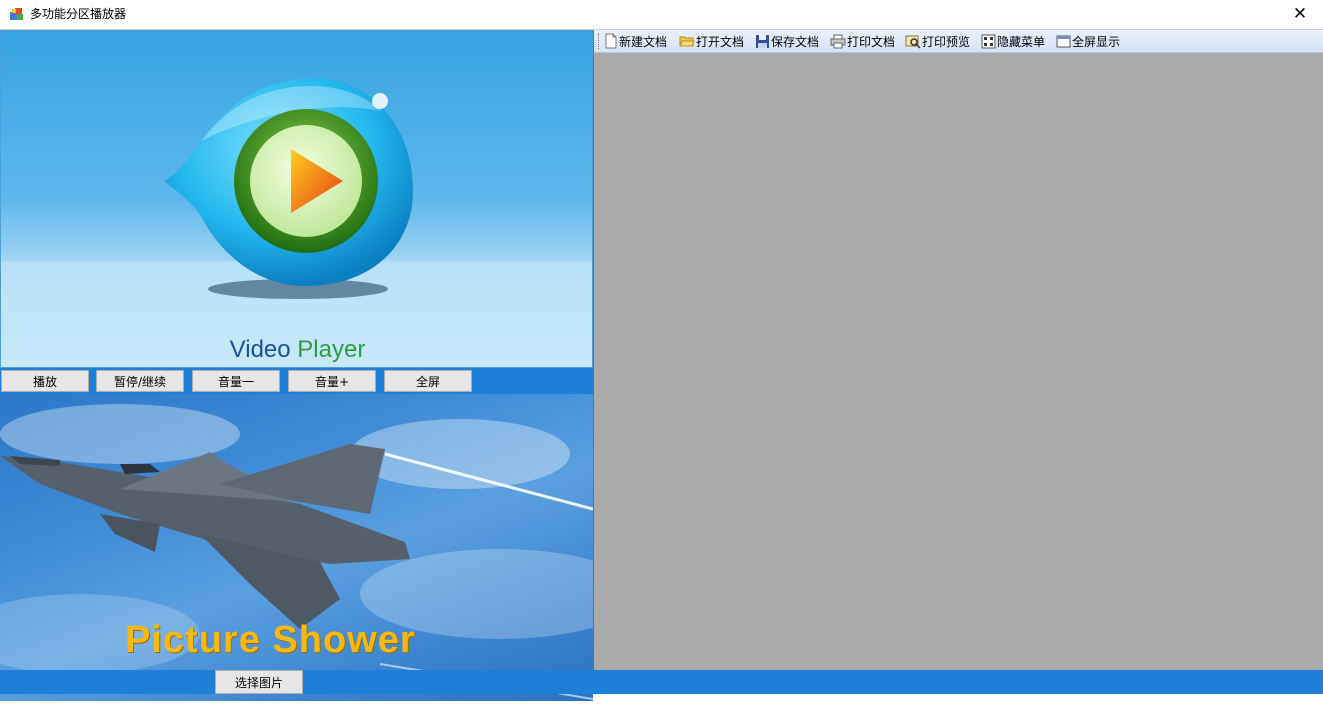  What do you see at coordinates (871, 41) in the screenshot?
I see `toolbar-label: 打印文档` at bounding box center [871, 41].